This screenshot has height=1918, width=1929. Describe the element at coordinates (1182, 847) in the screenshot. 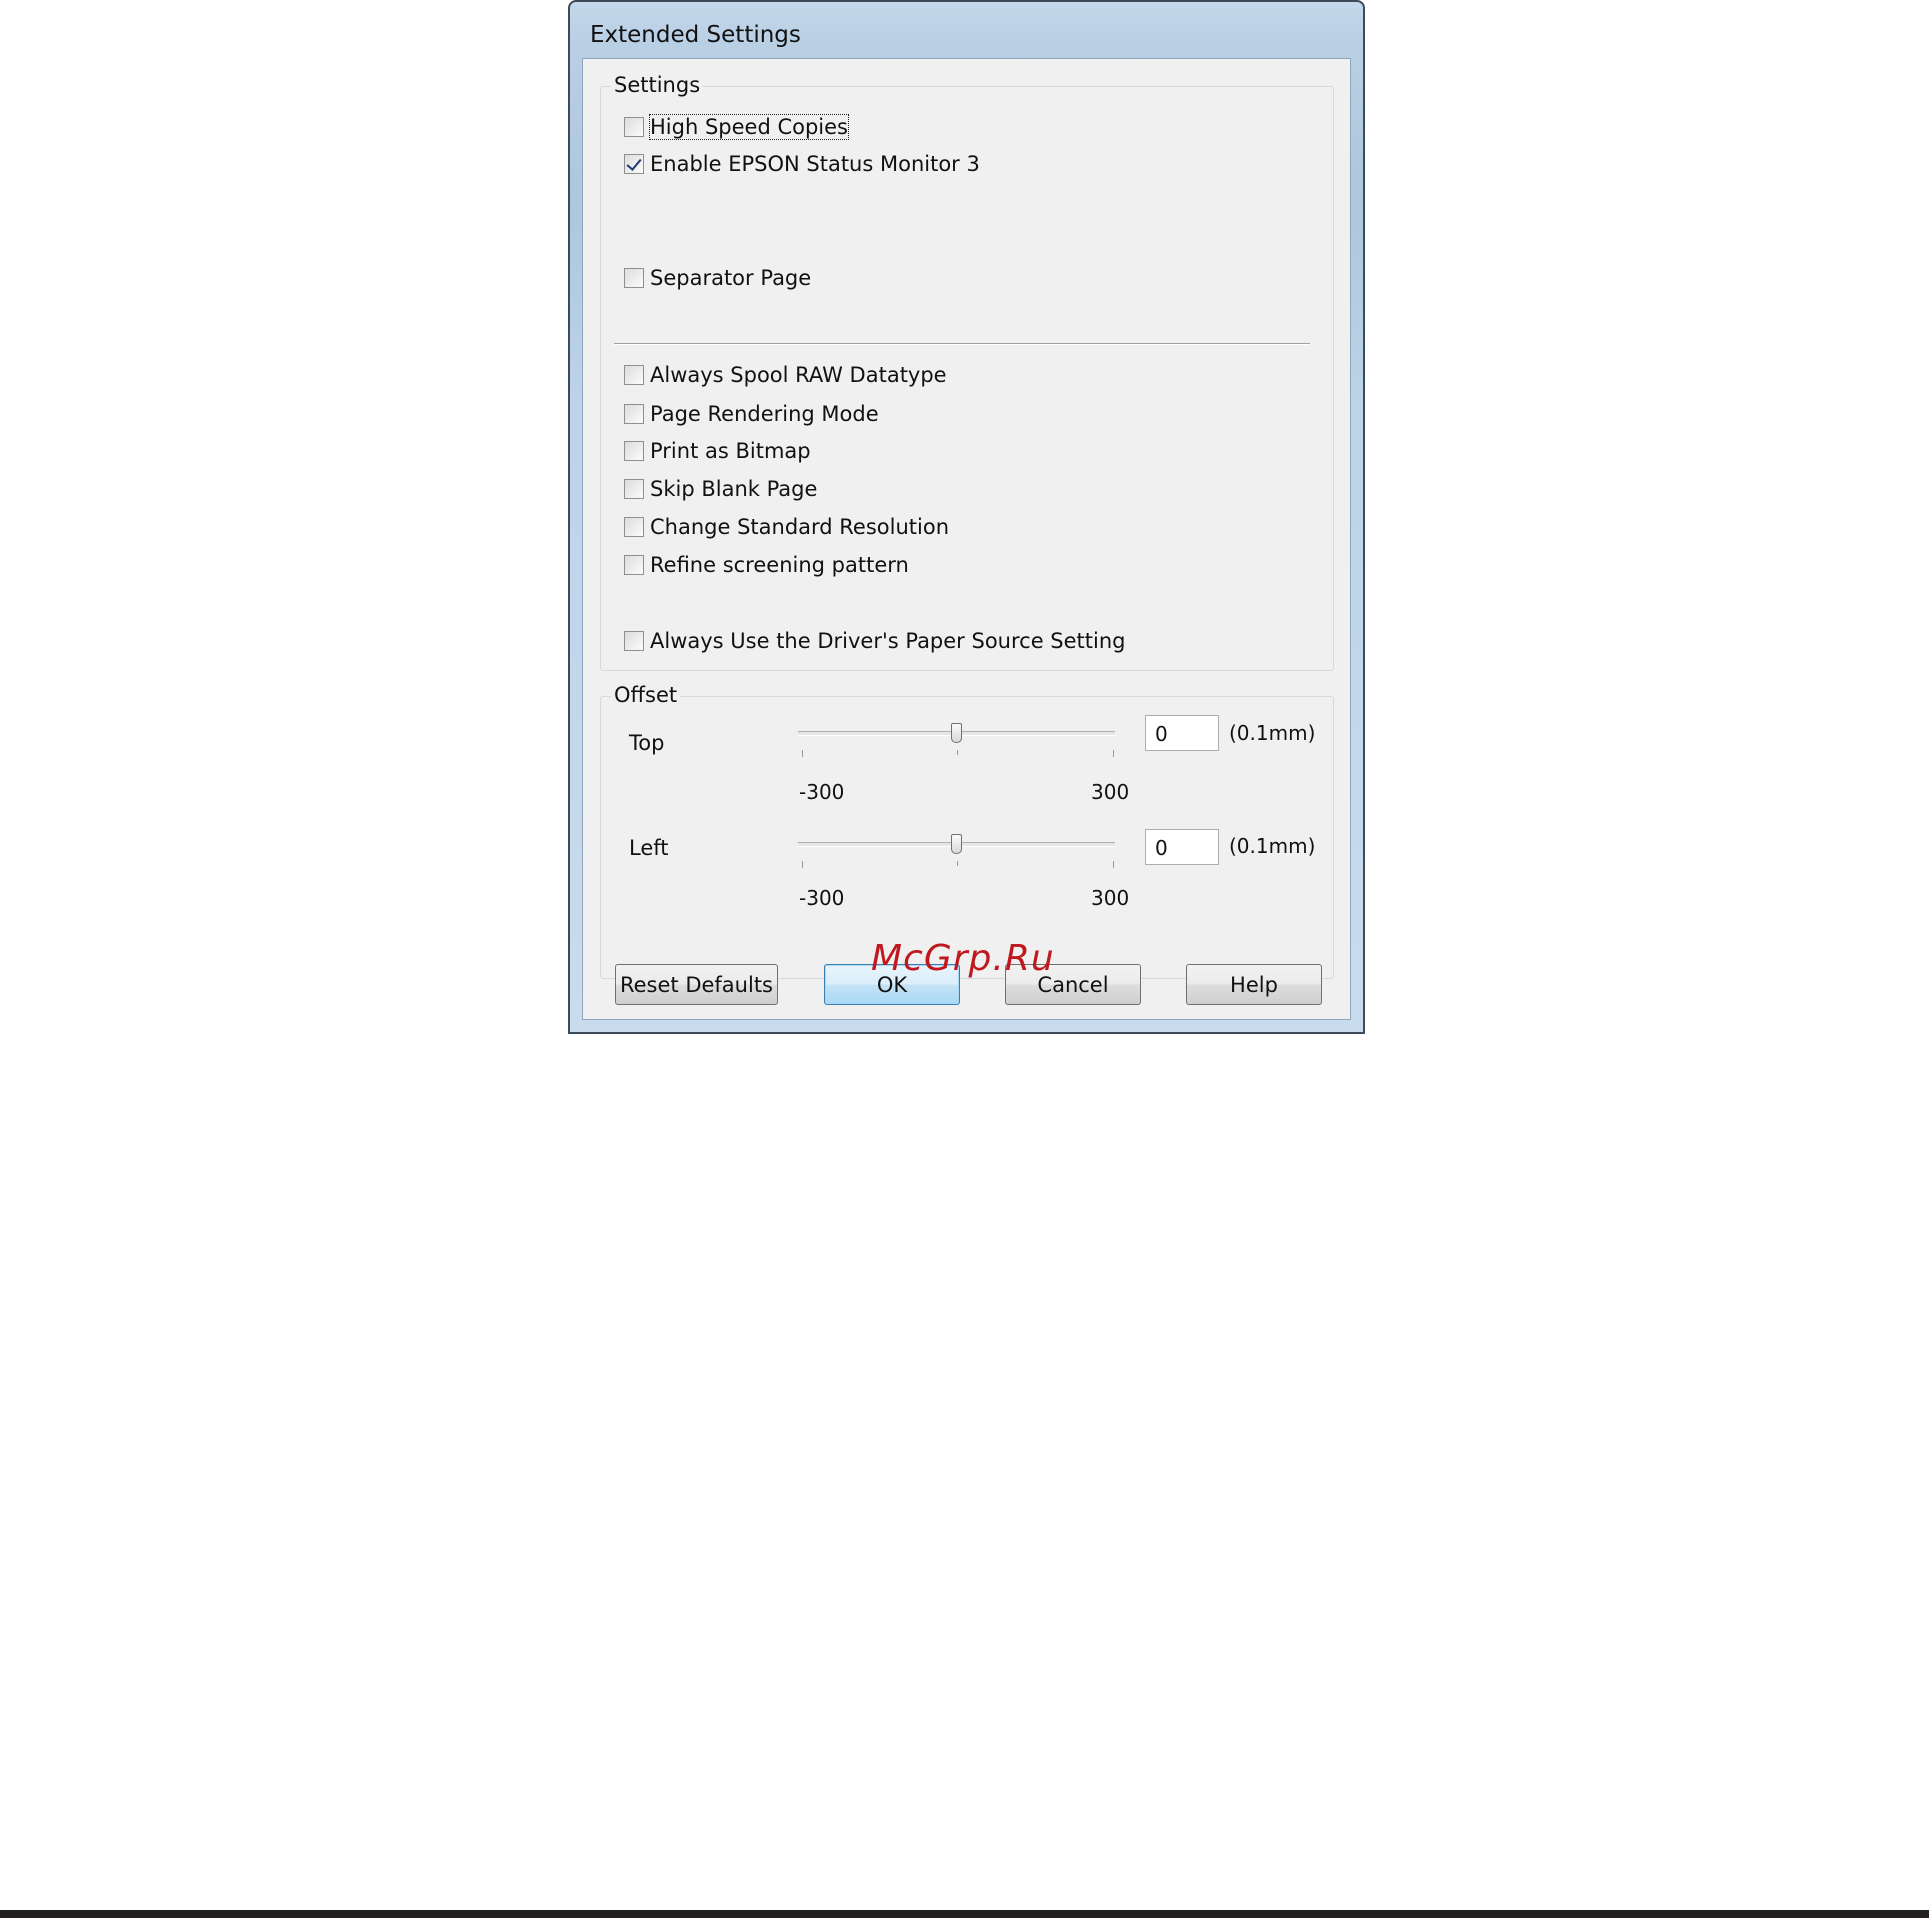

I see `left-offset-input: 0` at that location.